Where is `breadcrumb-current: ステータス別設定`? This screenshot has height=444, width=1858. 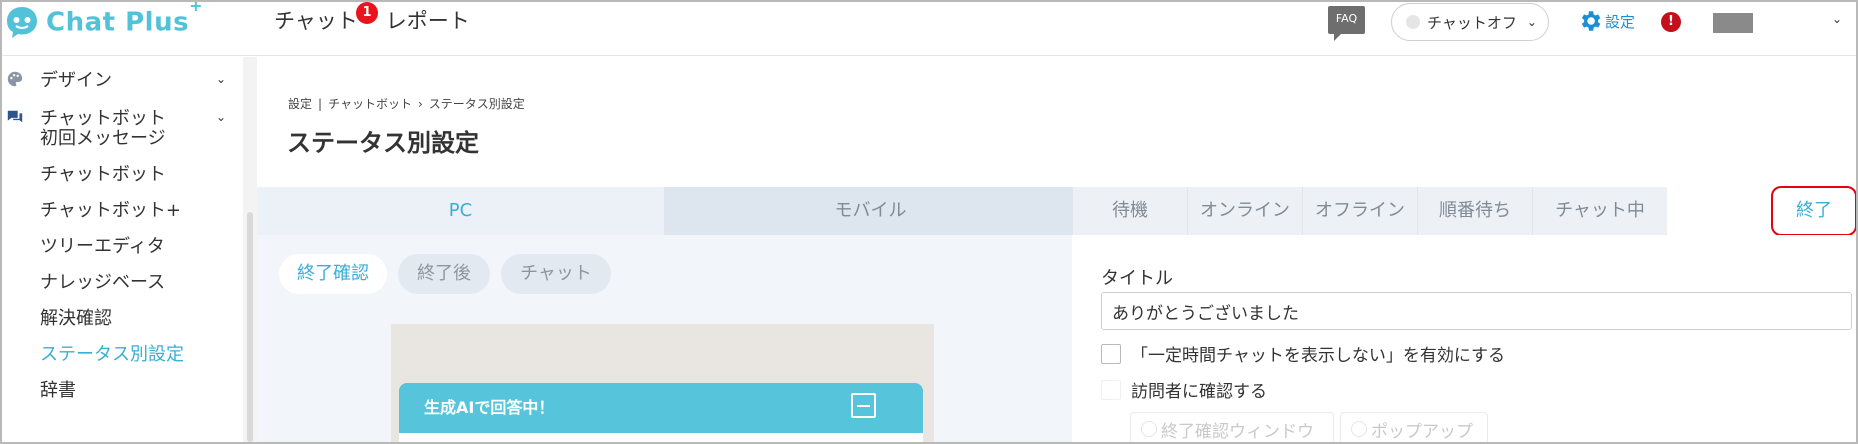
breadcrumb-current: ステータス別設定 is located at coordinates (476, 104).